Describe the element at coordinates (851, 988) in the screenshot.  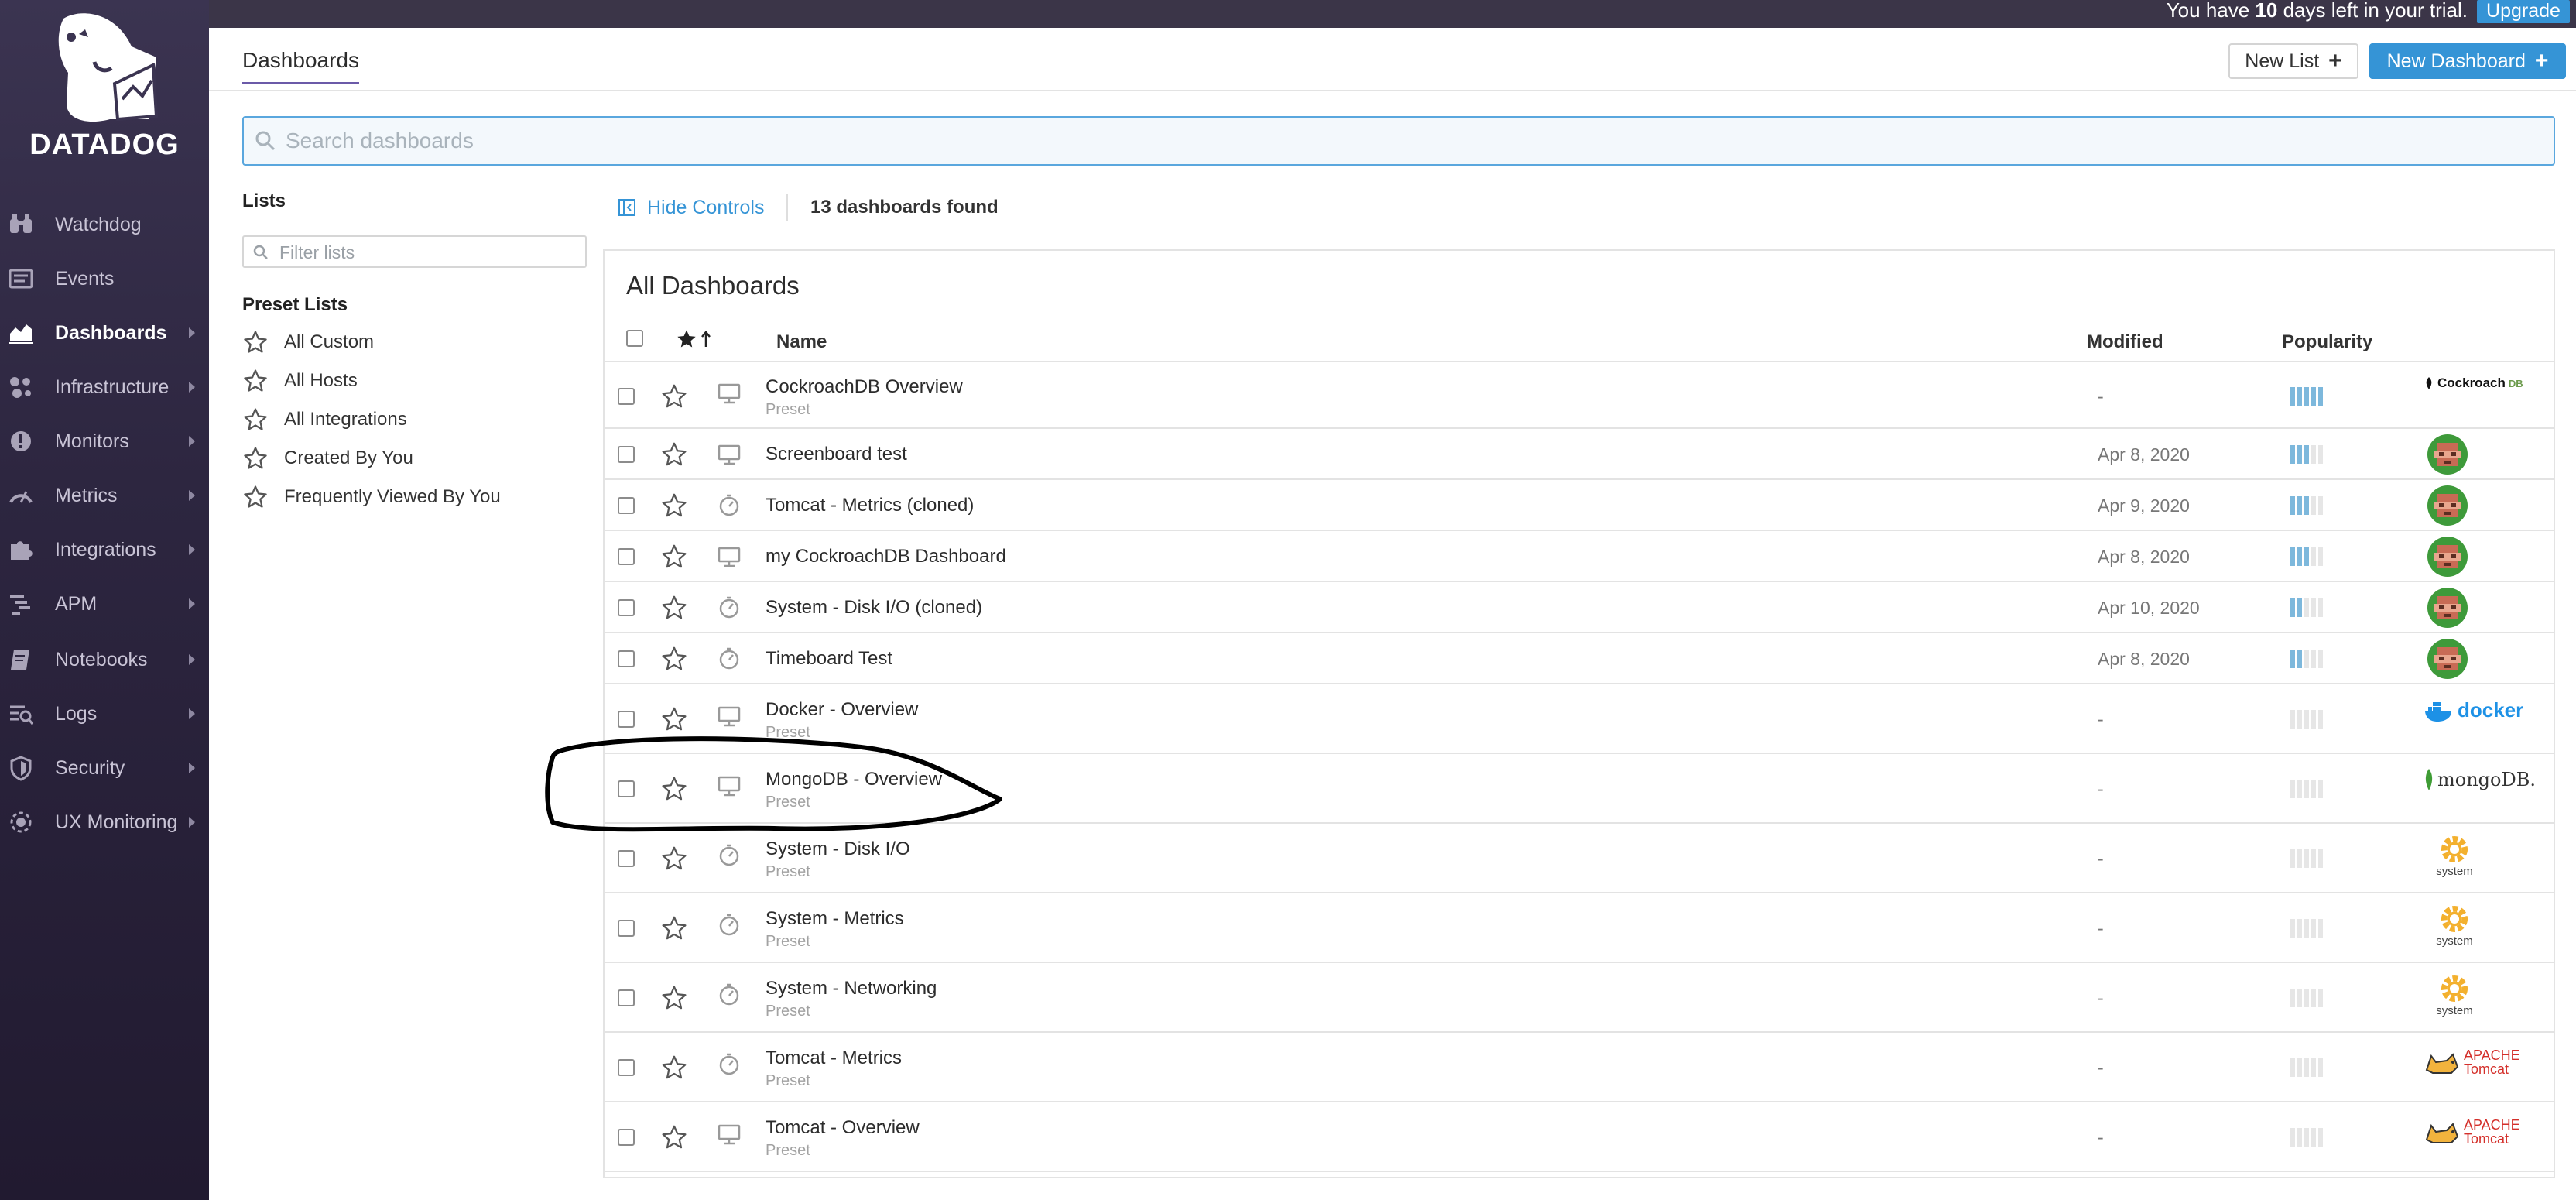
I see `dashboard-name-link: System - Networking` at that location.